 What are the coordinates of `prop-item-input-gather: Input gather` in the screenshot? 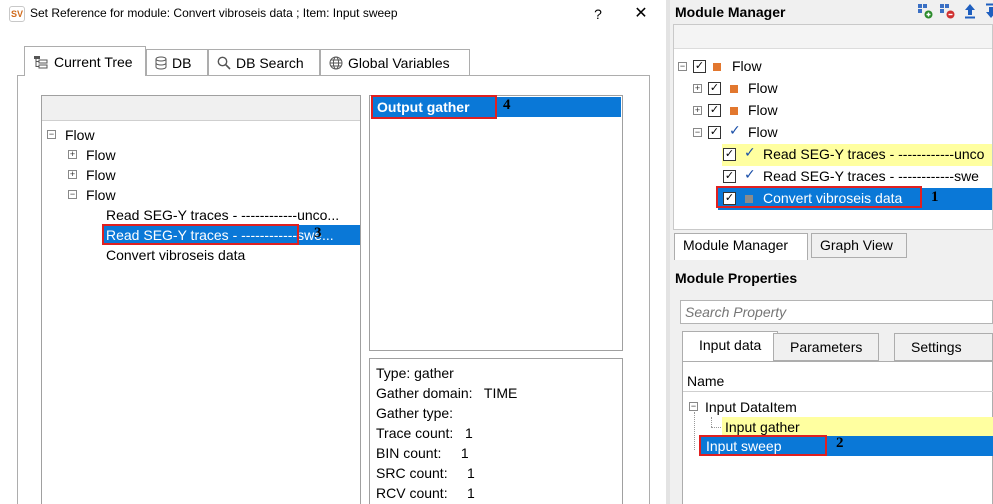 It's located at (857, 427).